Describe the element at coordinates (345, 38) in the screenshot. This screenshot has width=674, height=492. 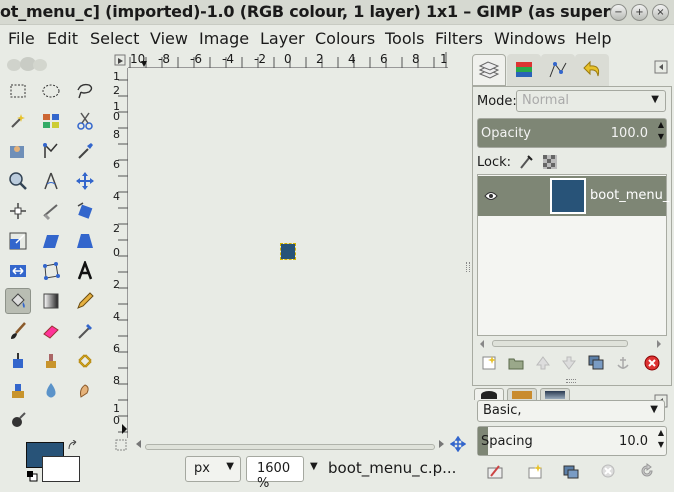
I see `menu-colours: Colours` at that location.